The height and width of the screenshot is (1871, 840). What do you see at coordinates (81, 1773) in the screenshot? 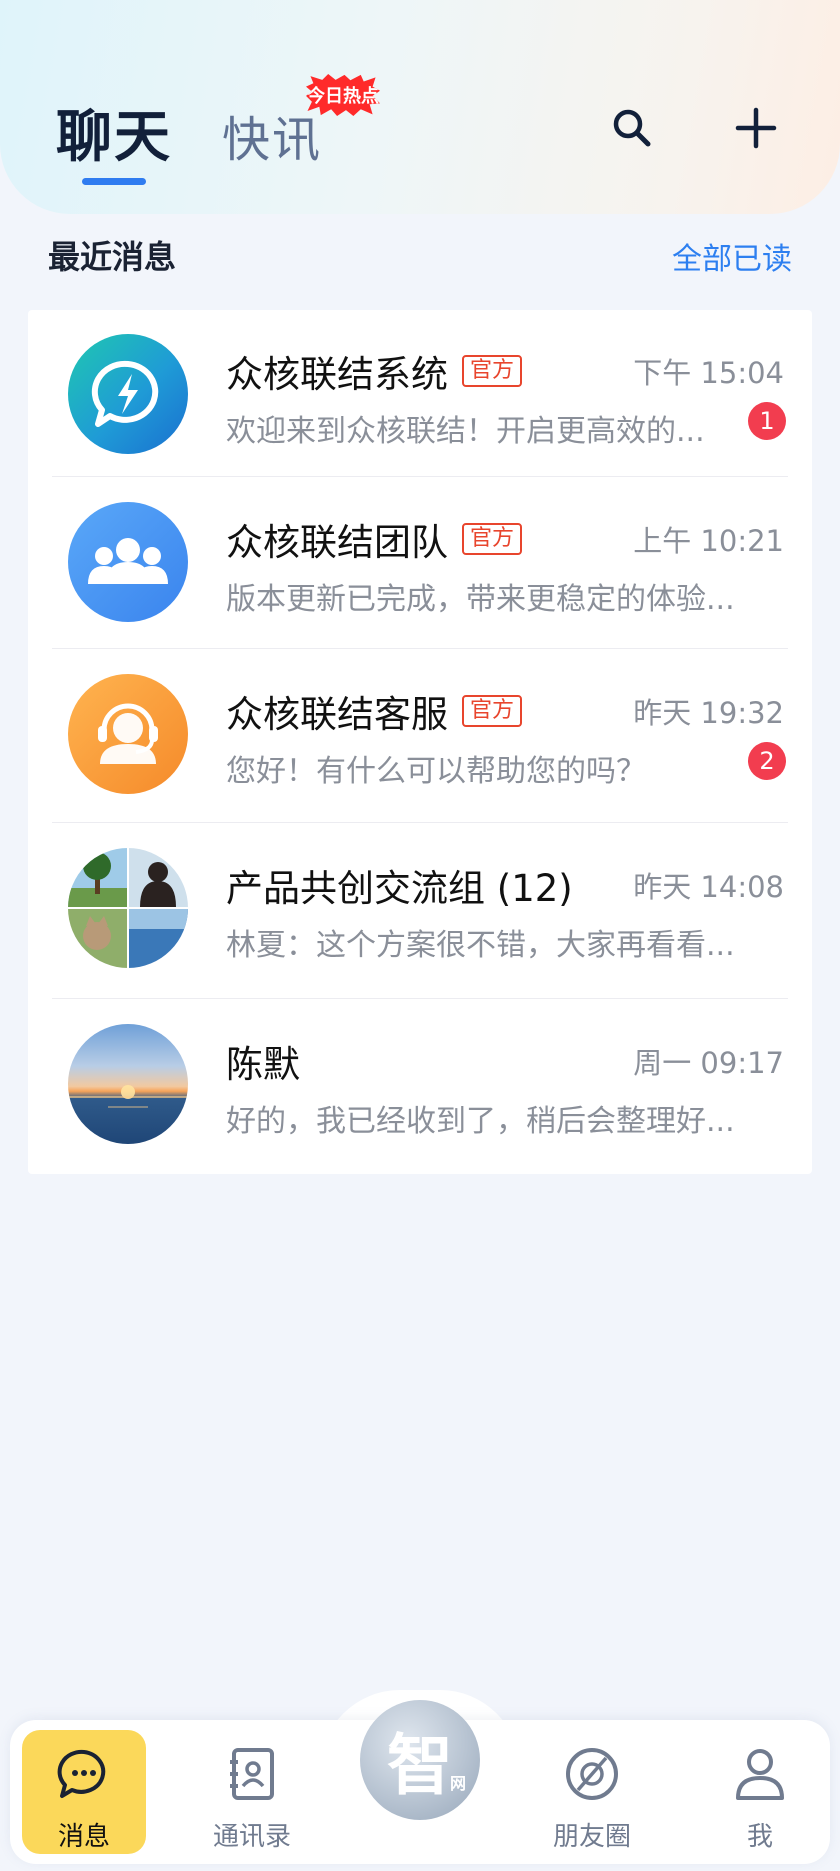
I see `chat-bubble-icon` at bounding box center [81, 1773].